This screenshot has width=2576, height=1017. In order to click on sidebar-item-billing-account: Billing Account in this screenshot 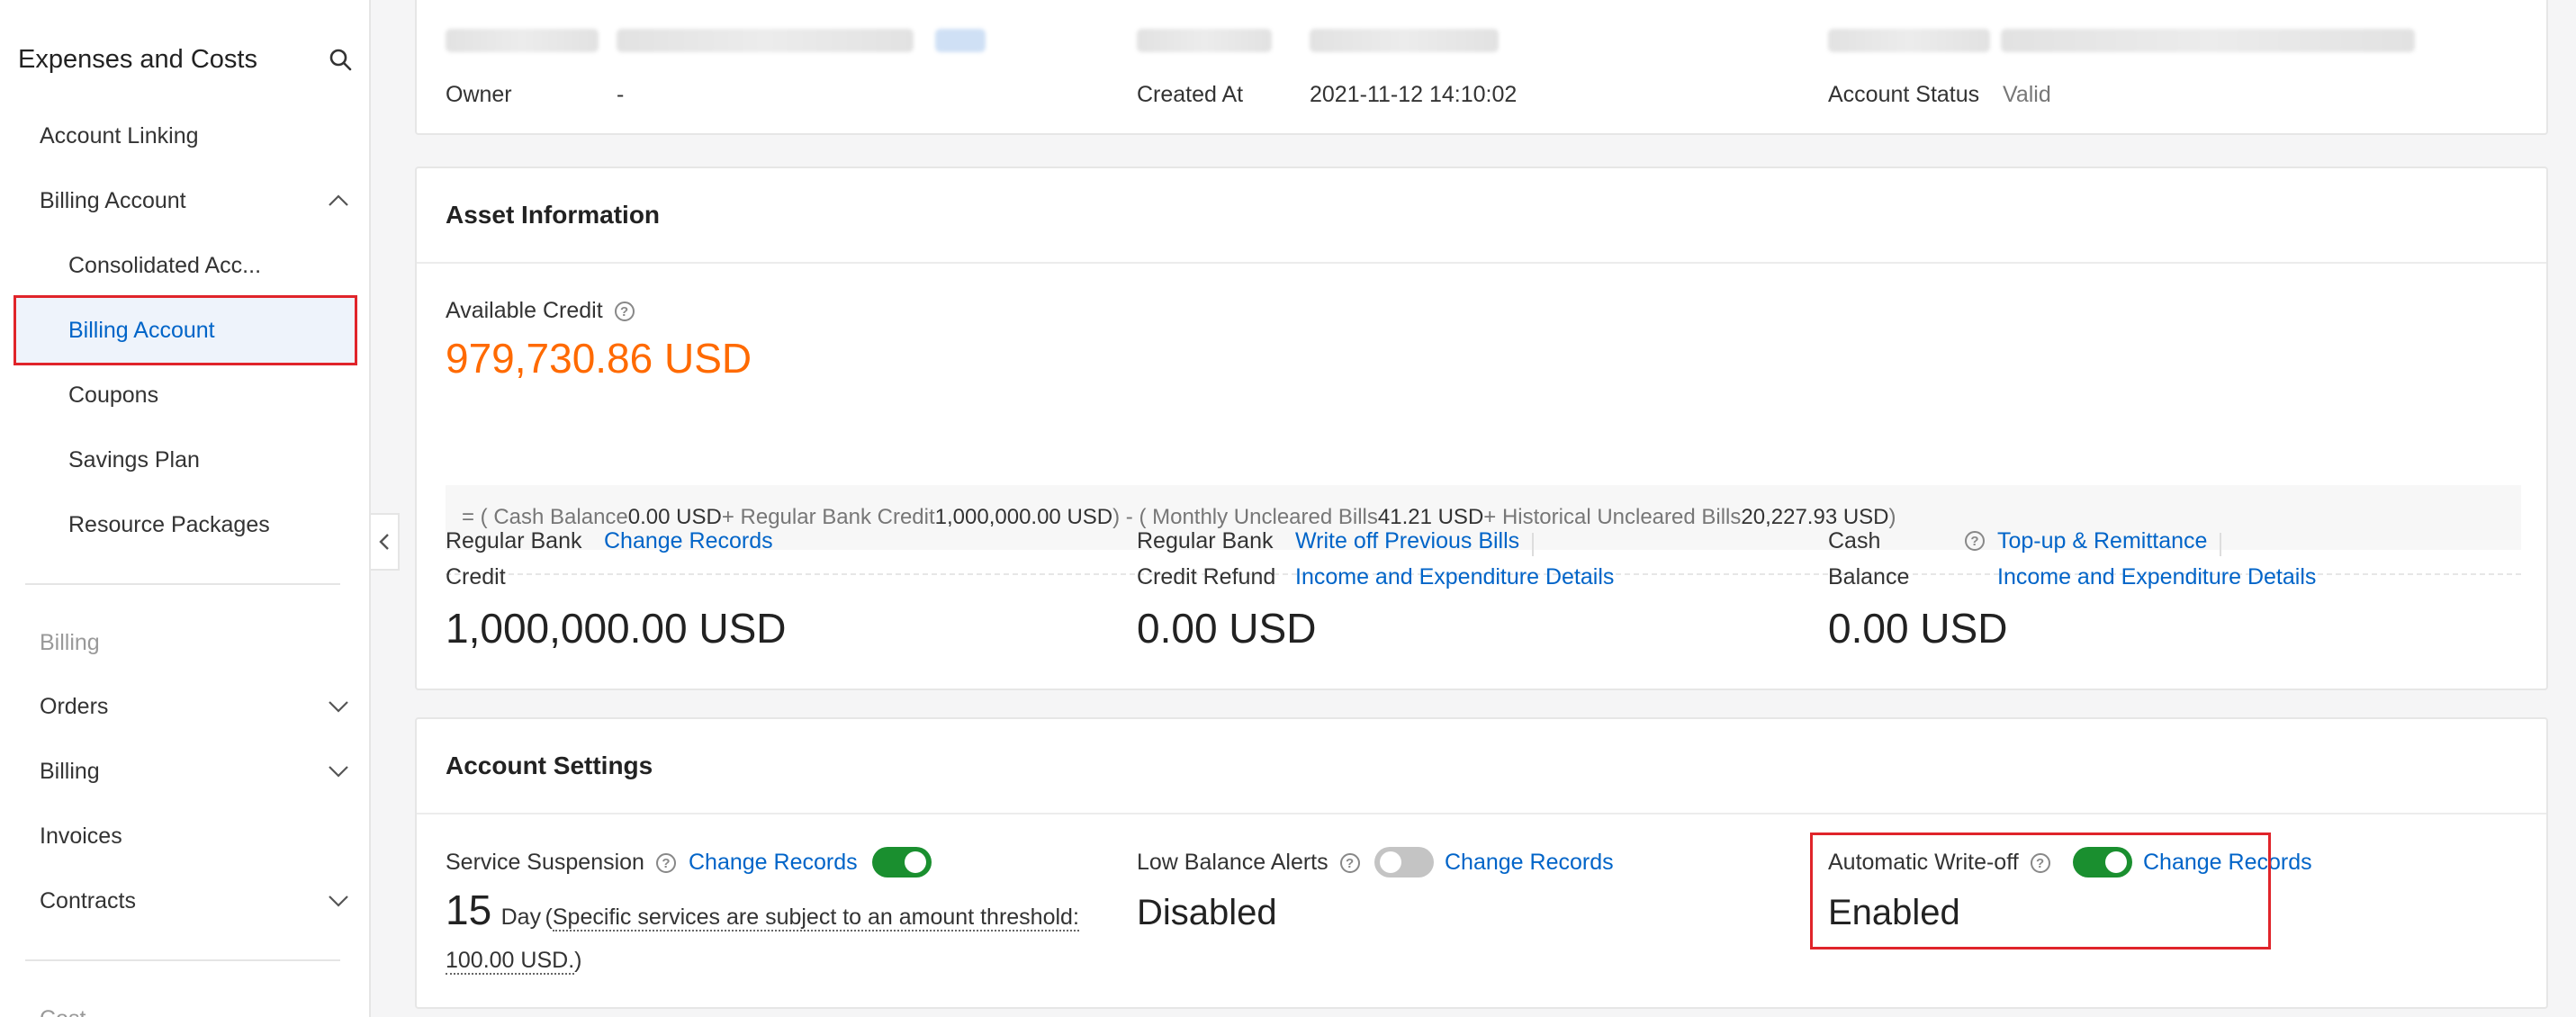, I will do `click(185, 330)`.